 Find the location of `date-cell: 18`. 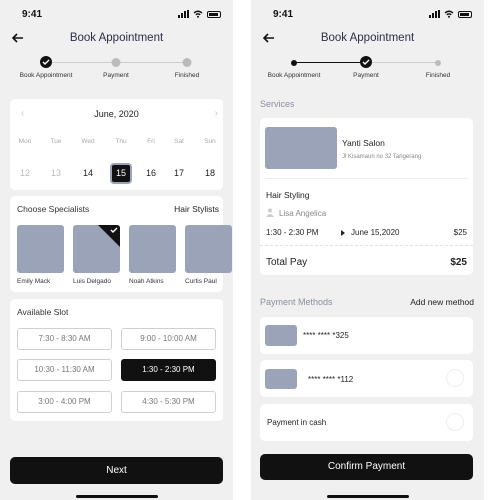

date-cell: 18 is located at coordinates (210, 173).